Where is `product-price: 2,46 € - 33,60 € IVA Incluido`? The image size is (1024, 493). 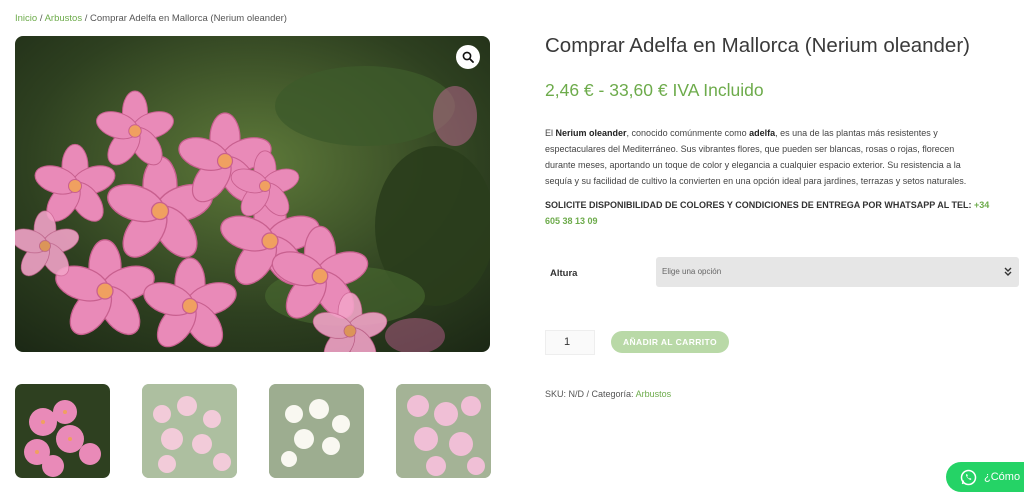
product-price: 2,46 € - 33,60 € IVA Incluido is located at coordinates (654, 90).